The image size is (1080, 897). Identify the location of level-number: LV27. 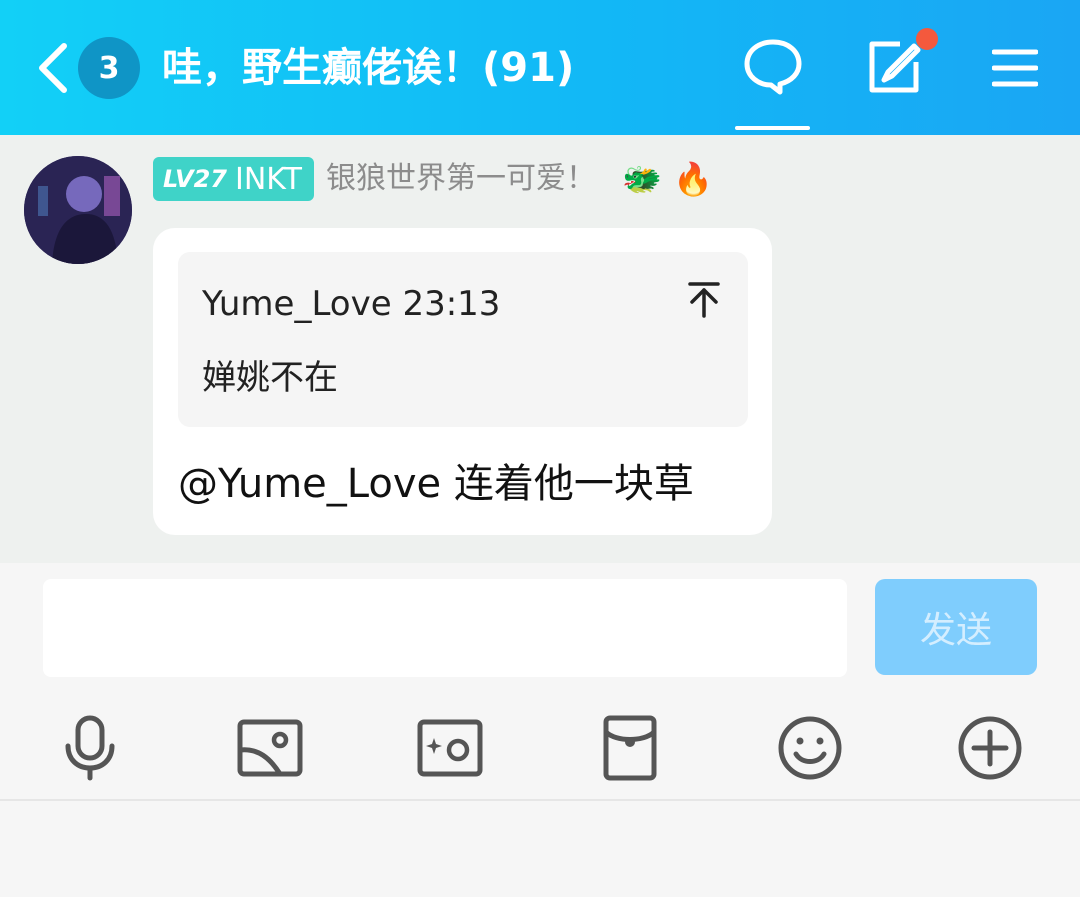
(195, 179).